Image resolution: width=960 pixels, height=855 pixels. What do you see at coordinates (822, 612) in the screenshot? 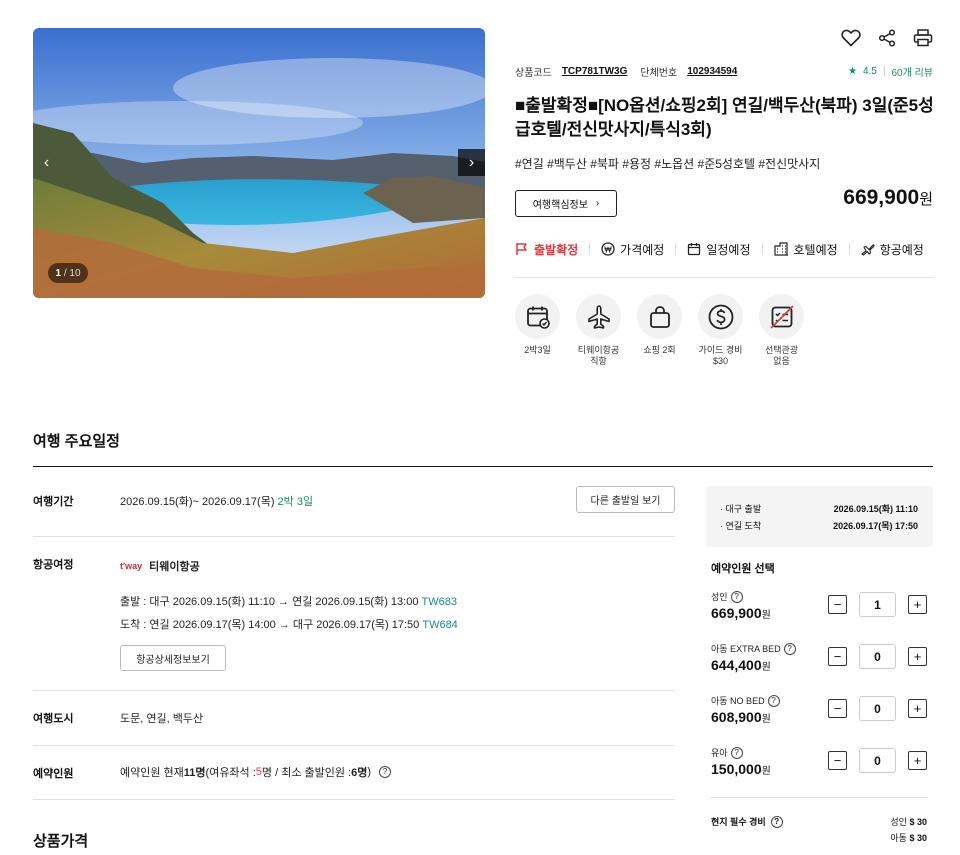
I see `pax-adult: 성인? 669,900원 − 1 +` at bounding box center [822, 612].